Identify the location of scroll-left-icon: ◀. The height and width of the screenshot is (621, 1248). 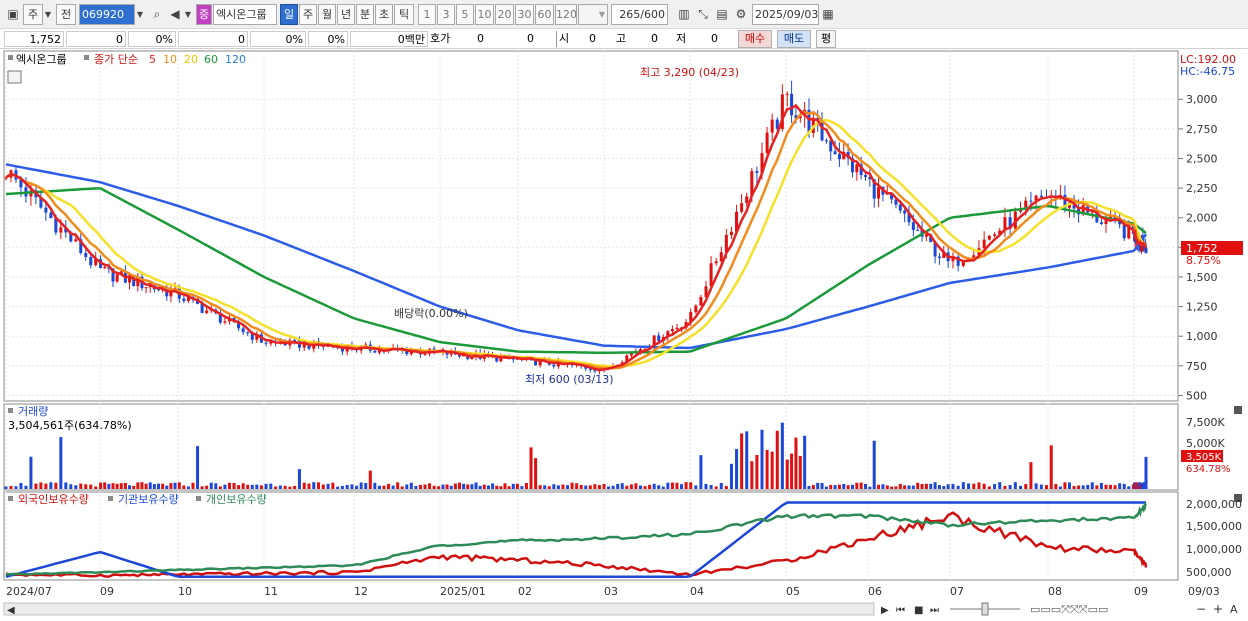
(11, 610).